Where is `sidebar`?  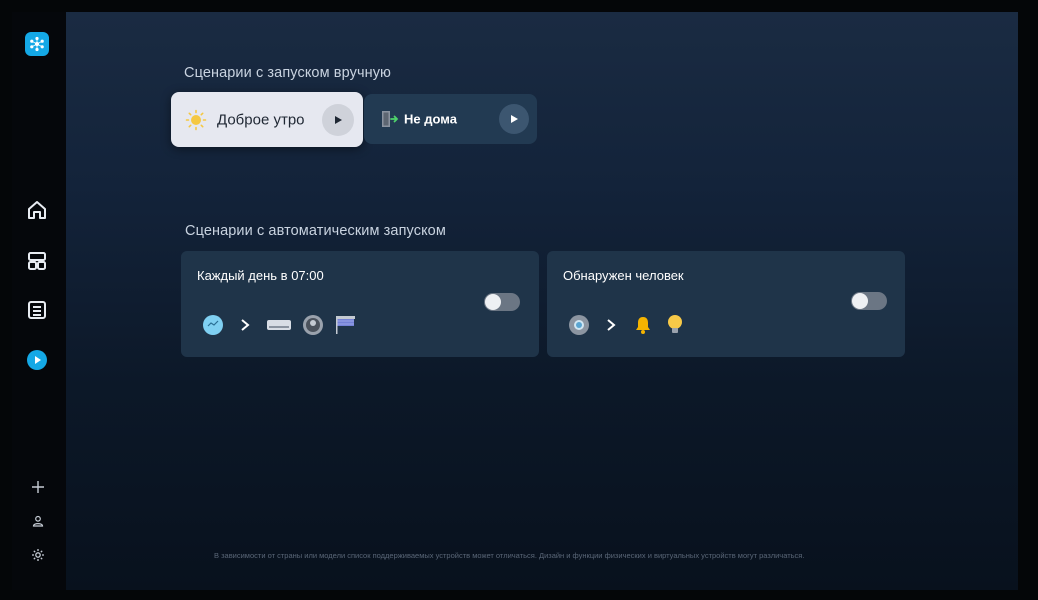
sidebar is located at coordinates (39, 301).